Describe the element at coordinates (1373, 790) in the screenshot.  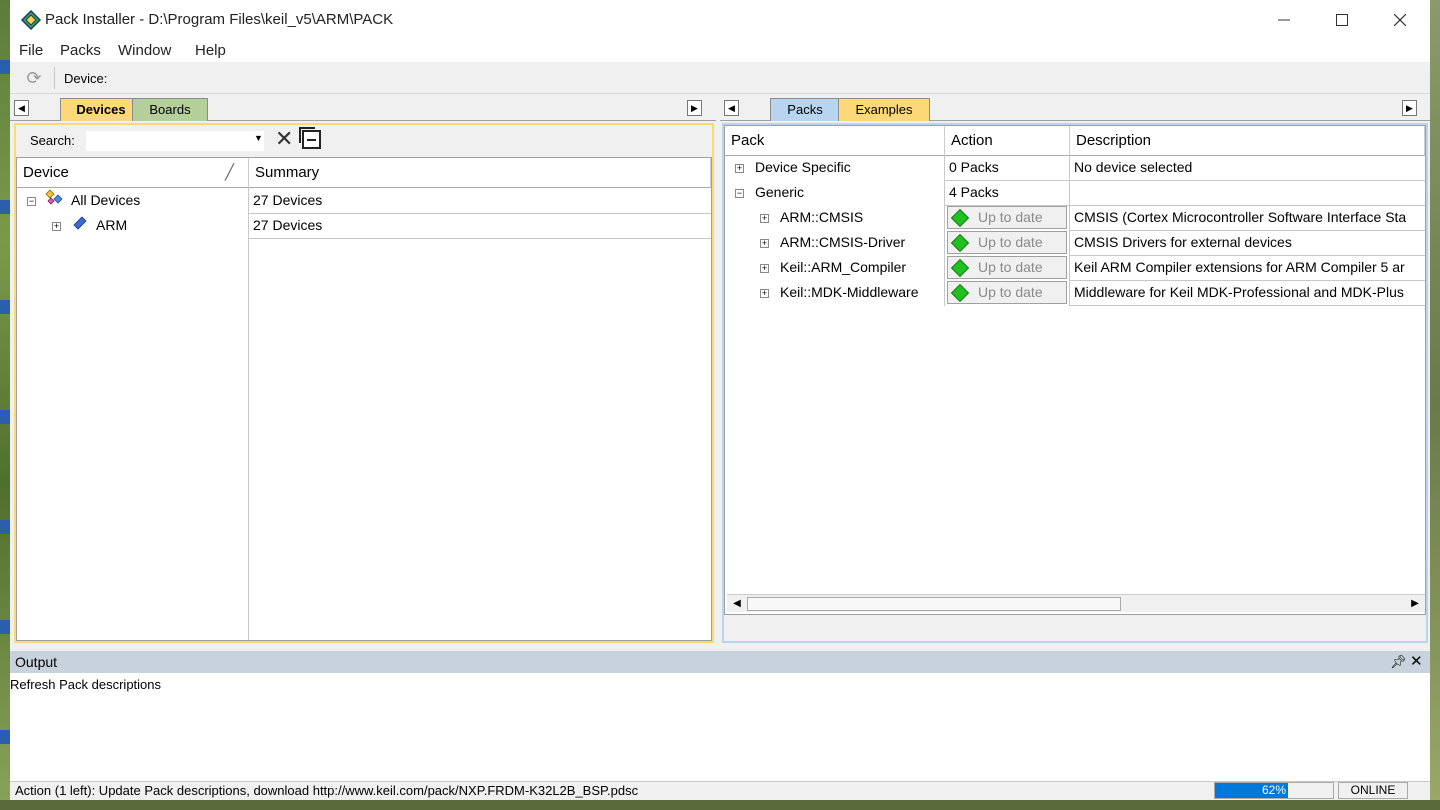
I see `online-status: ONLINE` at that location.